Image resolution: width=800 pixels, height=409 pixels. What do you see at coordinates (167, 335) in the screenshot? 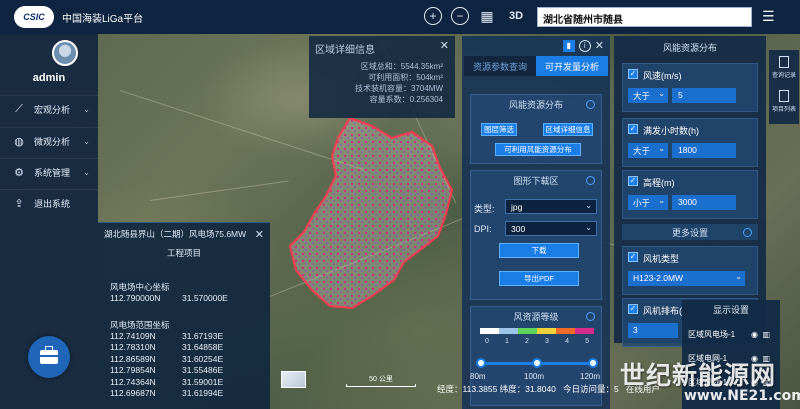
I see `coord-row: 112.74109N 31.67193E` at bounding box center [167, 335].